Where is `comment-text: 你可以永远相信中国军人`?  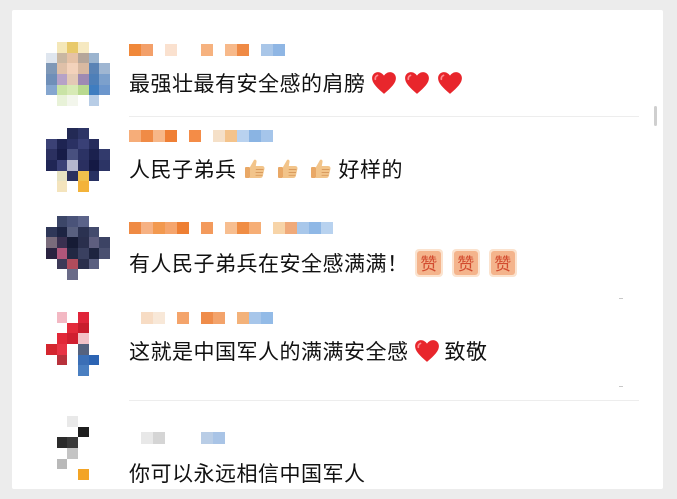
comment-text: 你可以永远相信中国军人 is located at coordinates (247, 473).